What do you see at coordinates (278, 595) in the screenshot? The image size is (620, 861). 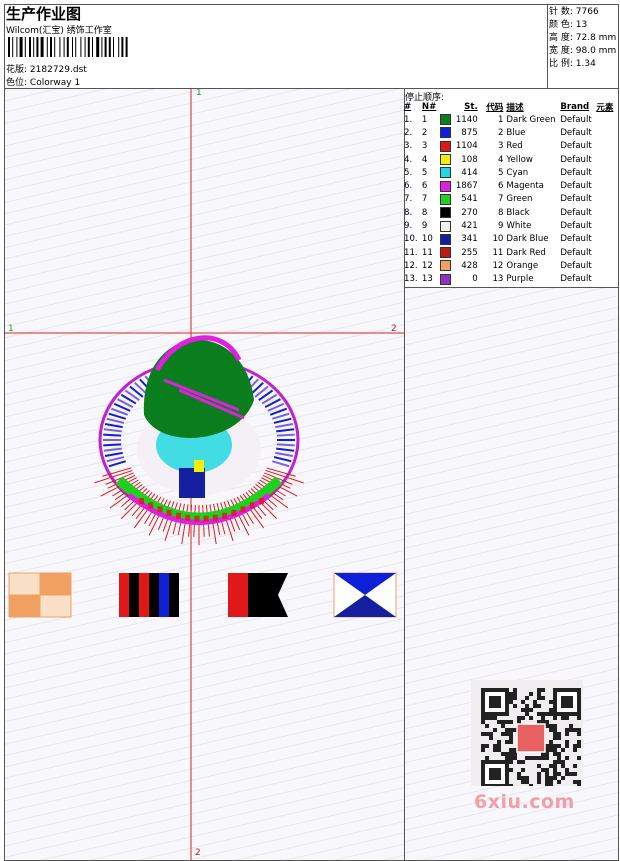 I see `block-arrow` at bounding box center [278, 595].